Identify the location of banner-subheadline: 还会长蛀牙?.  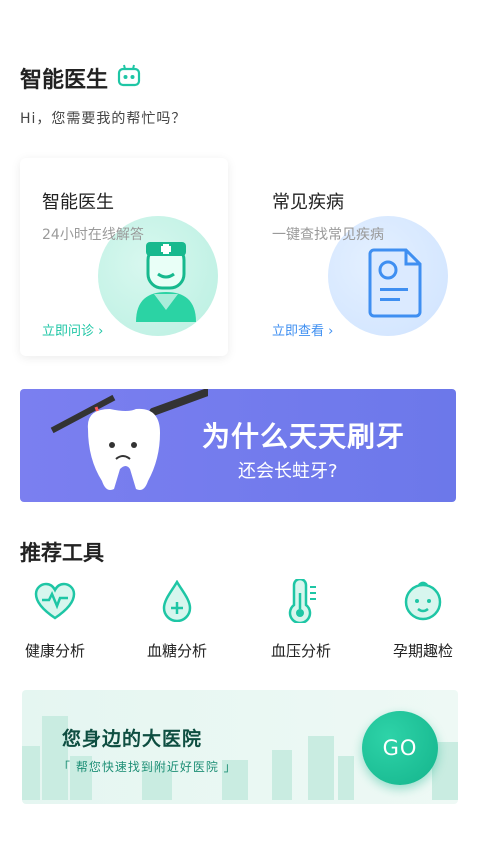
(288, 471).